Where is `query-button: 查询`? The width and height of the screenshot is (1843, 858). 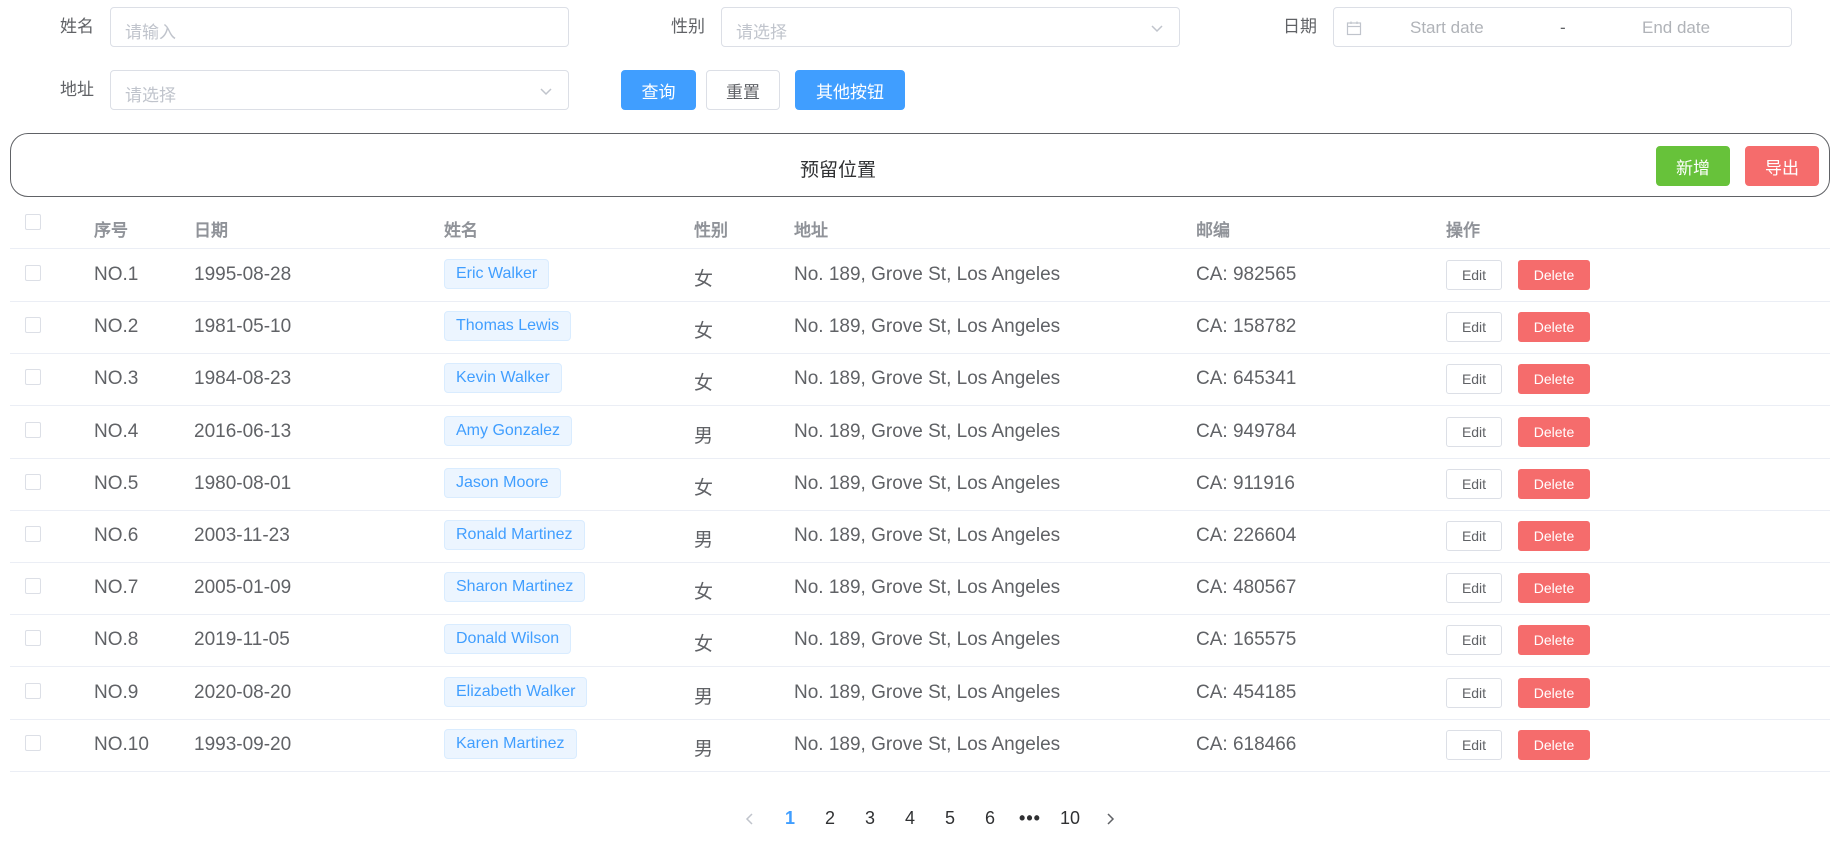 query-button: 查询 is located at coordinates (658, 90).